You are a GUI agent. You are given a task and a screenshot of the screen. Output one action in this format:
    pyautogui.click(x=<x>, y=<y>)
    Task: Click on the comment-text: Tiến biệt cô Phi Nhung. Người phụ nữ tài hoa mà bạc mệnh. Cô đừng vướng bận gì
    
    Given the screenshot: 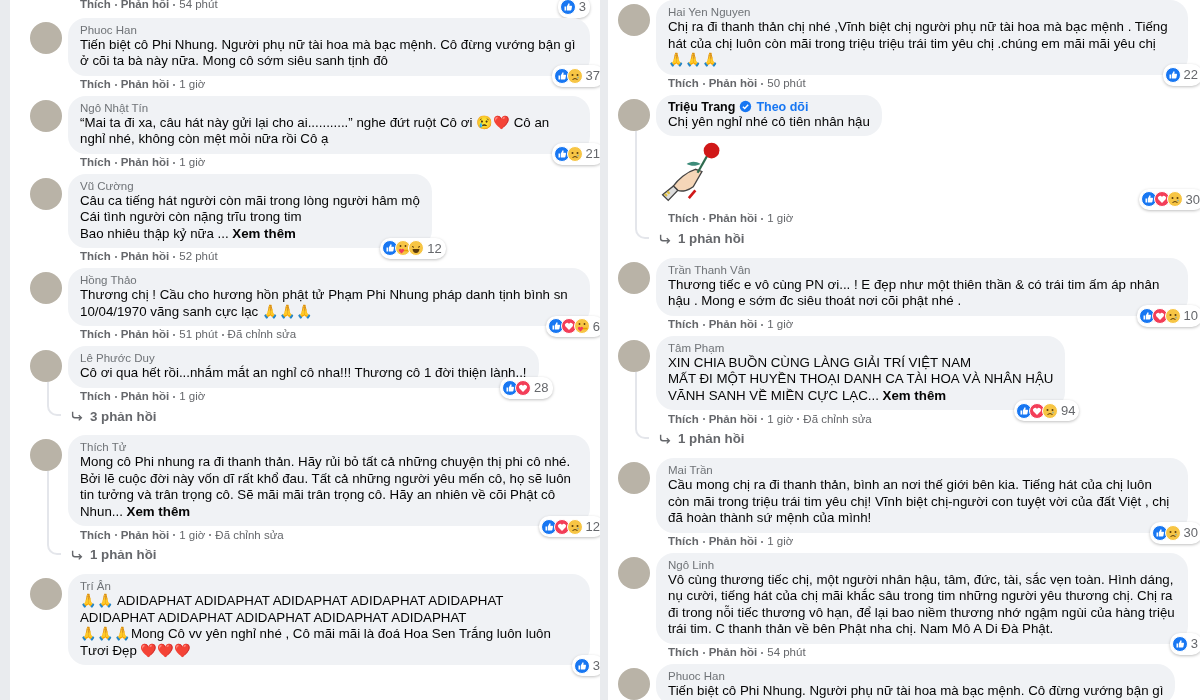 What is the action you would take?
    pyautogui.click(x=916, y=691)
    